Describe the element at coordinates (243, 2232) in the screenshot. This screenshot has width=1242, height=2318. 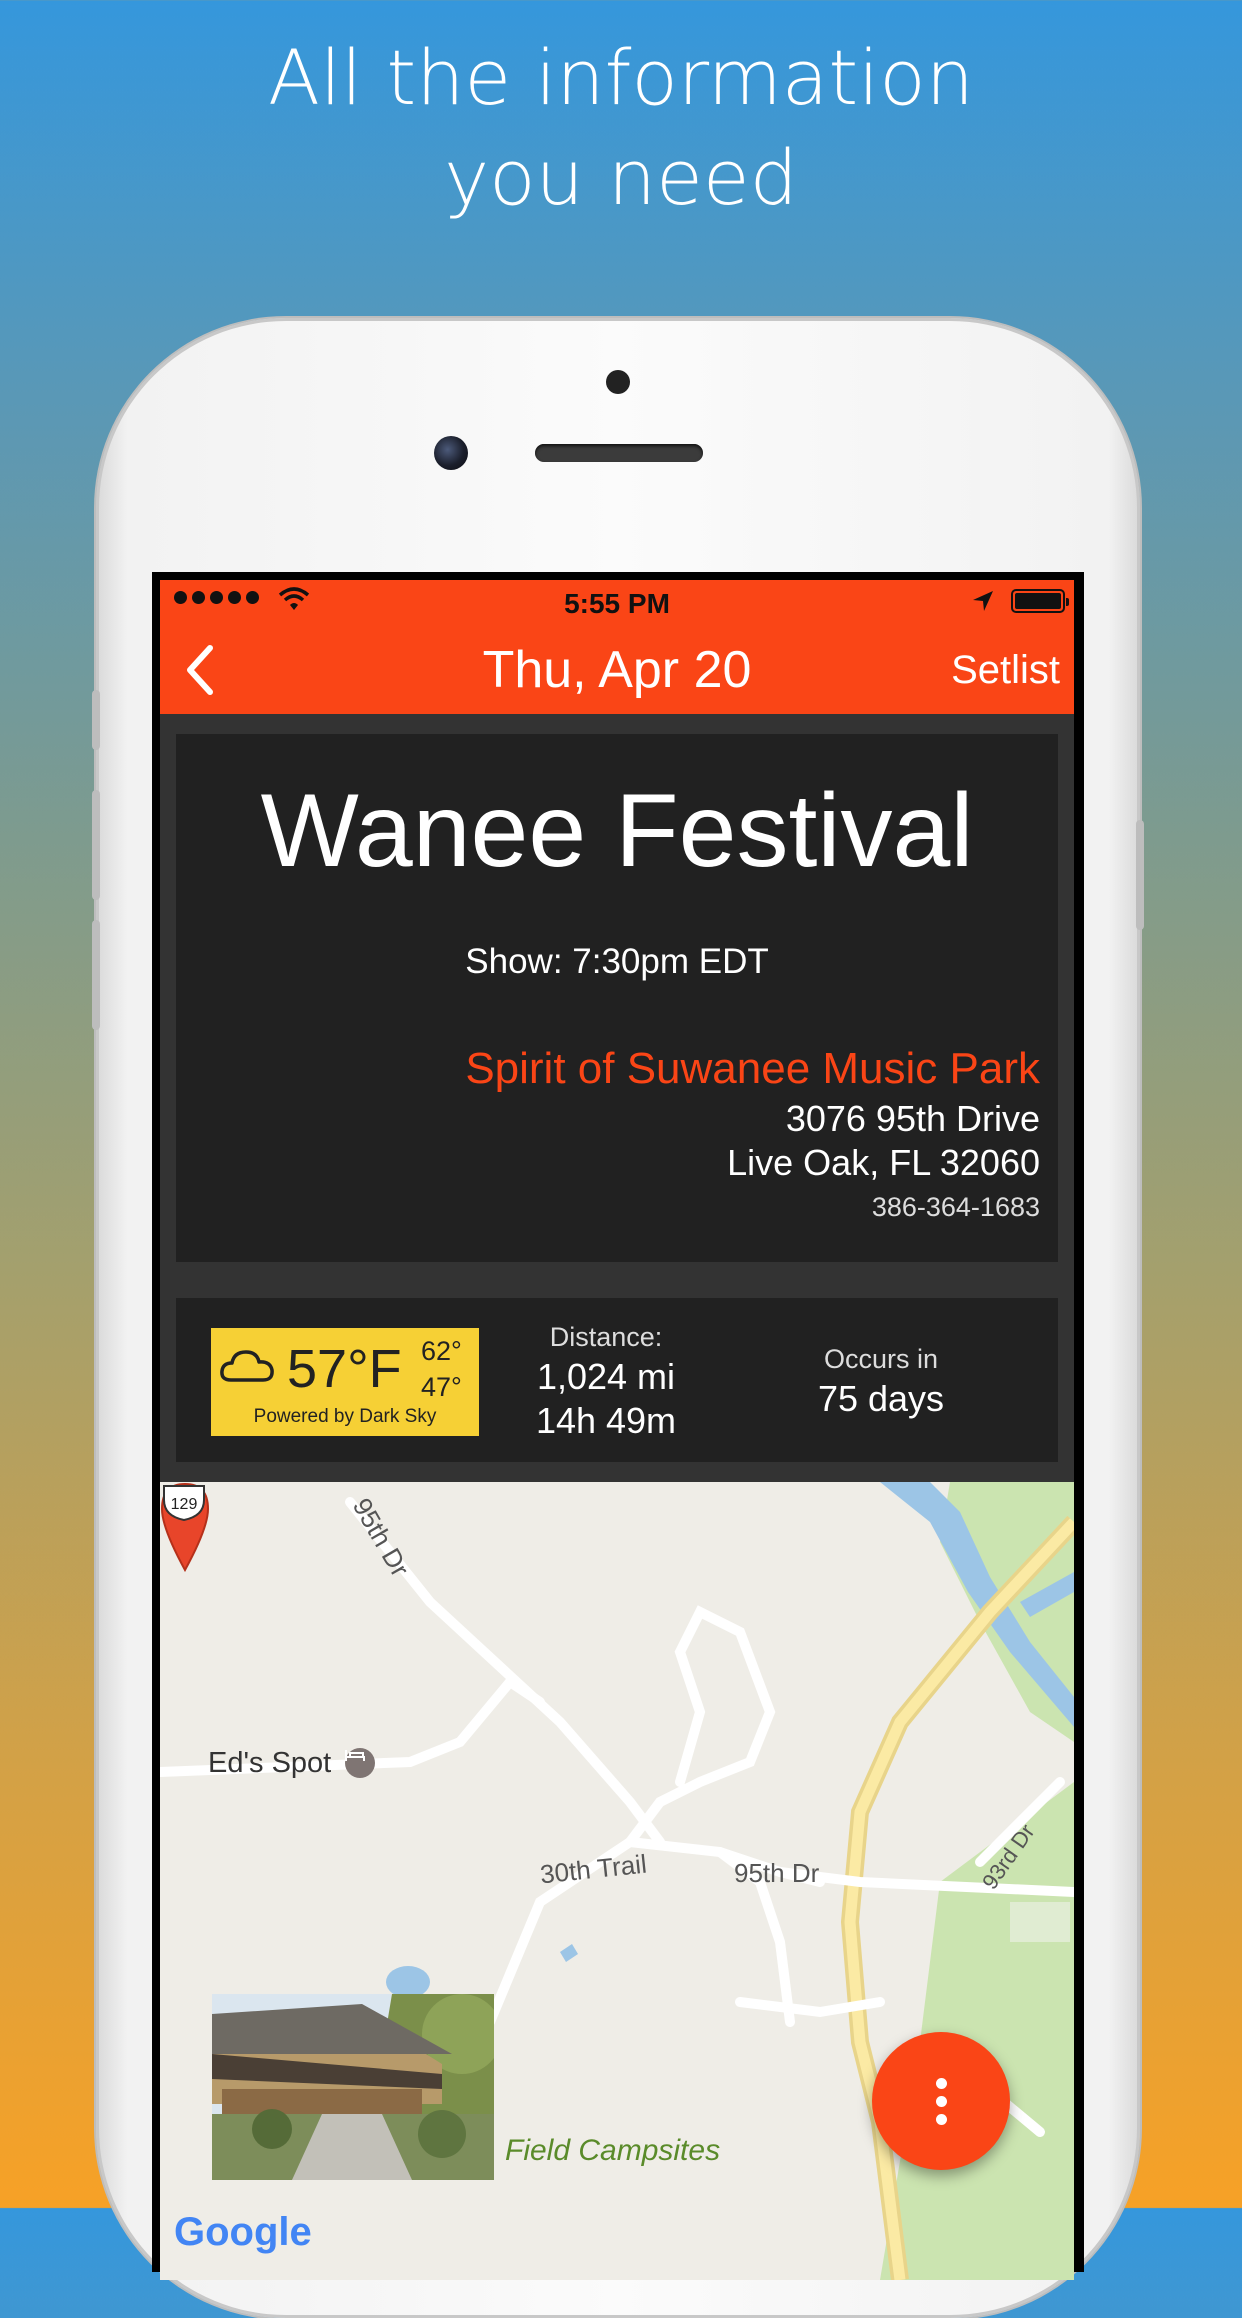
I see `google-logo: Google` at that location.